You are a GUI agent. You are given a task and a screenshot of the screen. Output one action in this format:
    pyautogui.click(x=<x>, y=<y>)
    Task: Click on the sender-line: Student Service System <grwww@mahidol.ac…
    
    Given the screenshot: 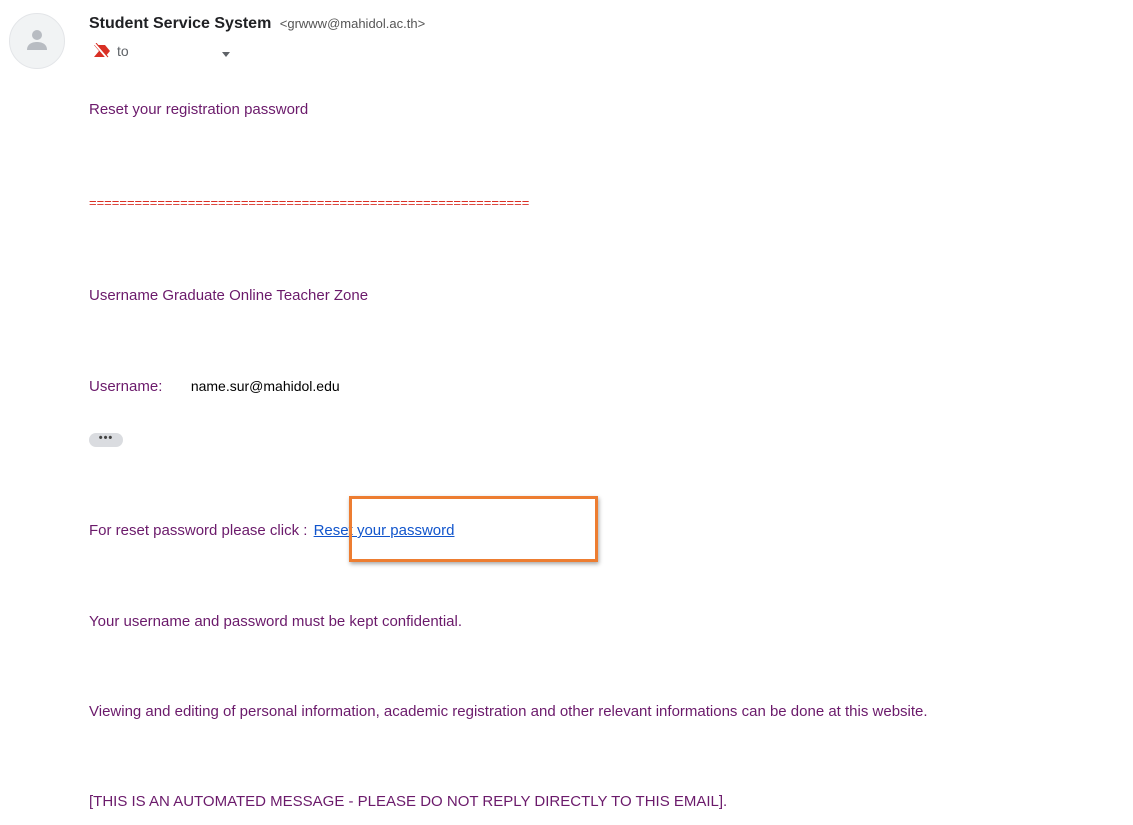 What is the action you would take?
    pyautogui.click(x=257, y=24)
    